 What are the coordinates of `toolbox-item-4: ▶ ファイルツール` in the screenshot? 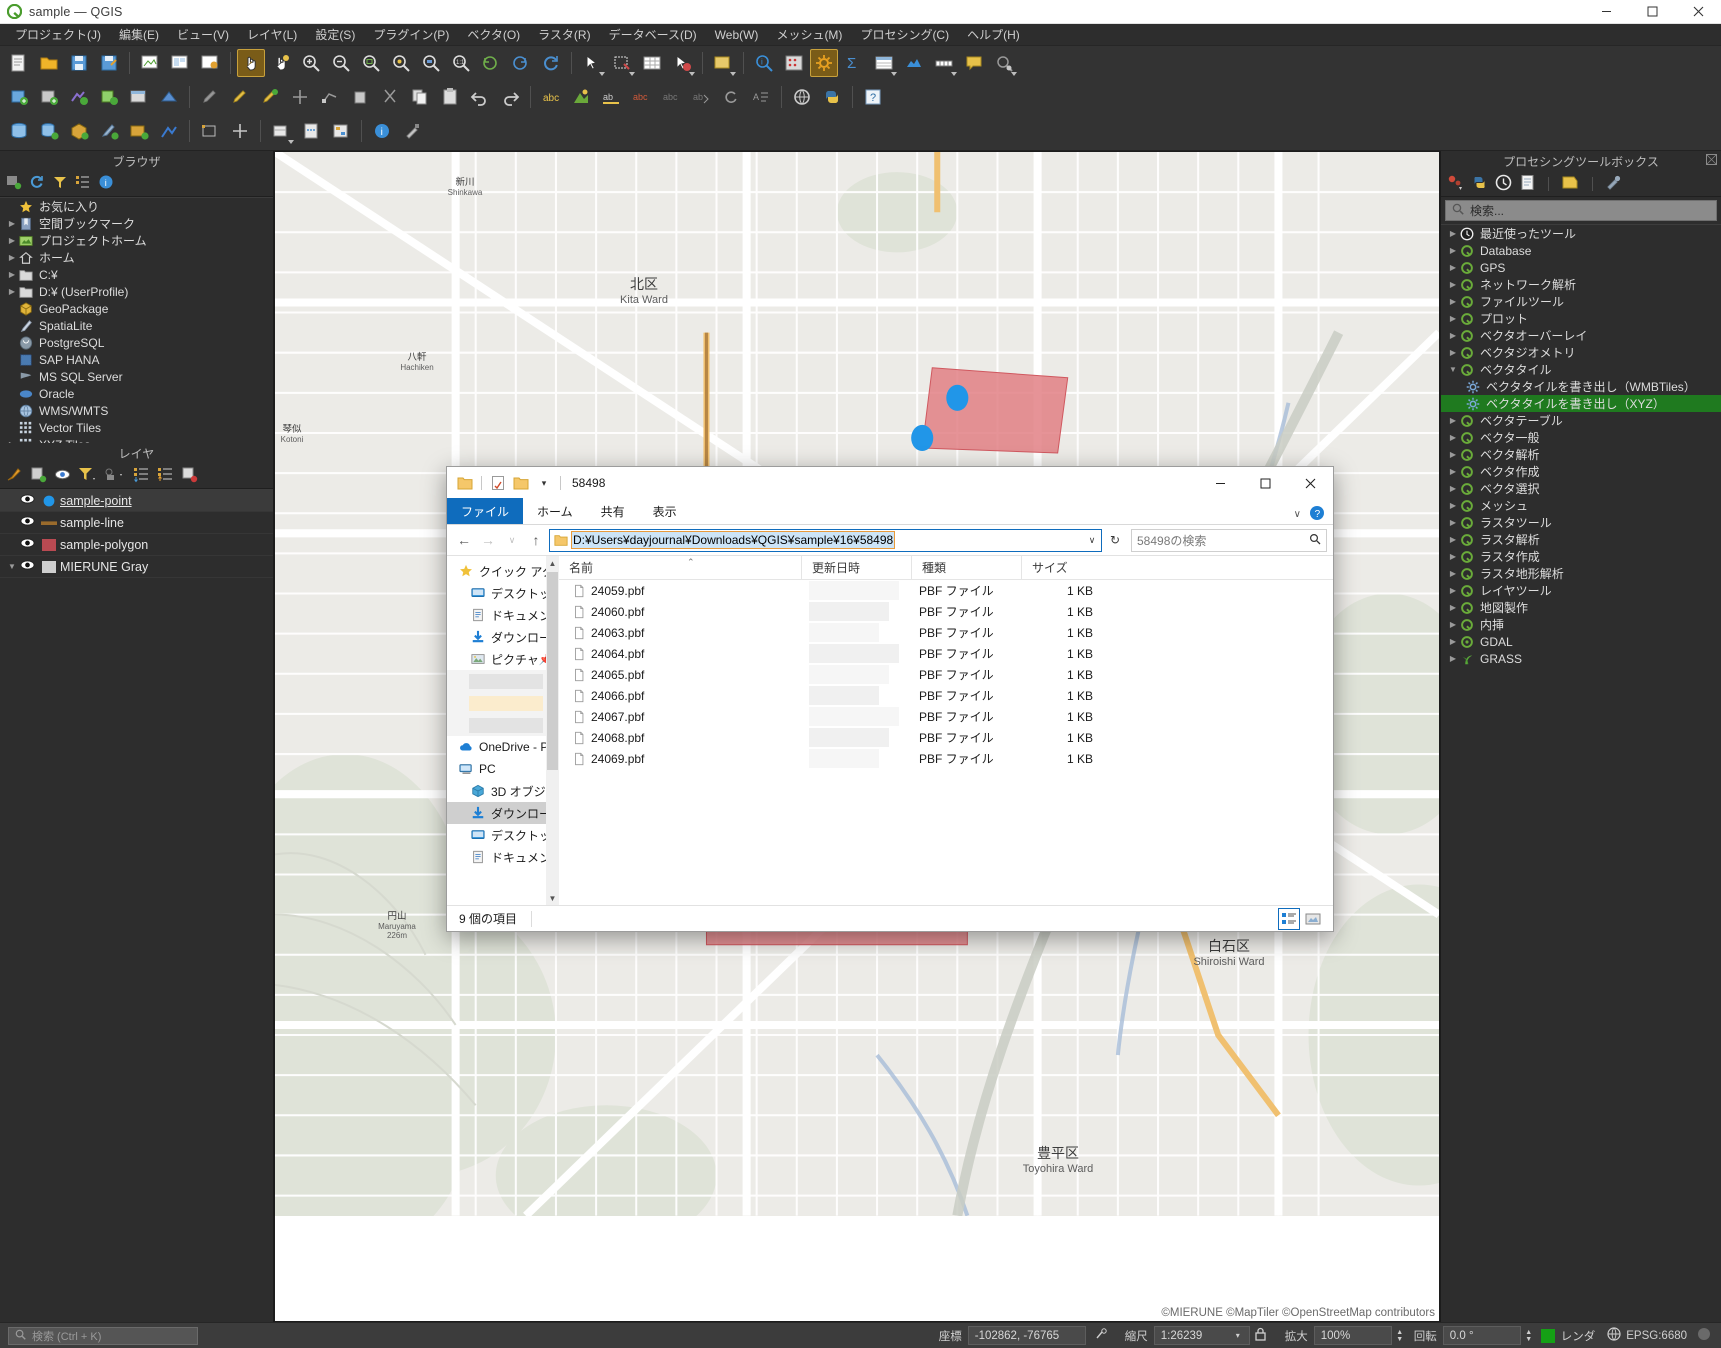 It's located at (1581, 301).